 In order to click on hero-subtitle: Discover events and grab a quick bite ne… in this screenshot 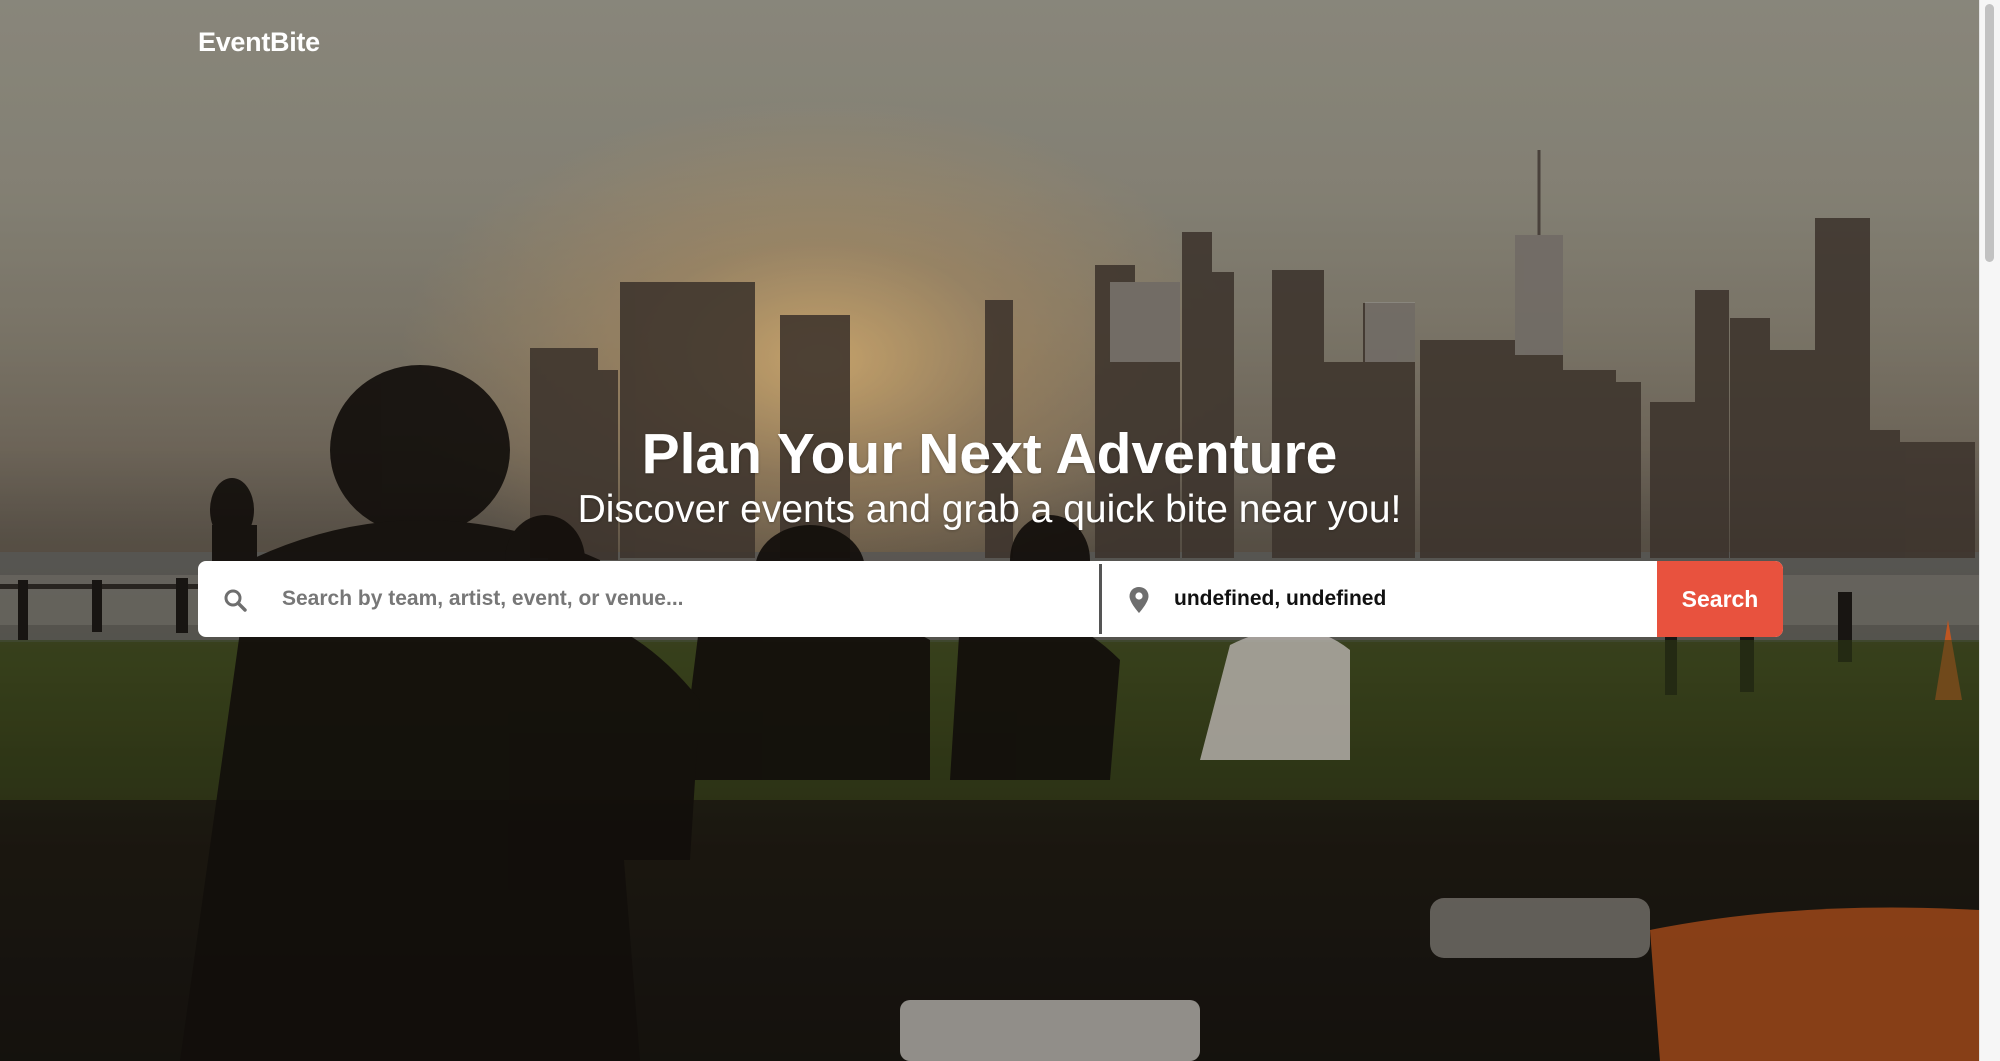, I will do `click(989, 509)`.